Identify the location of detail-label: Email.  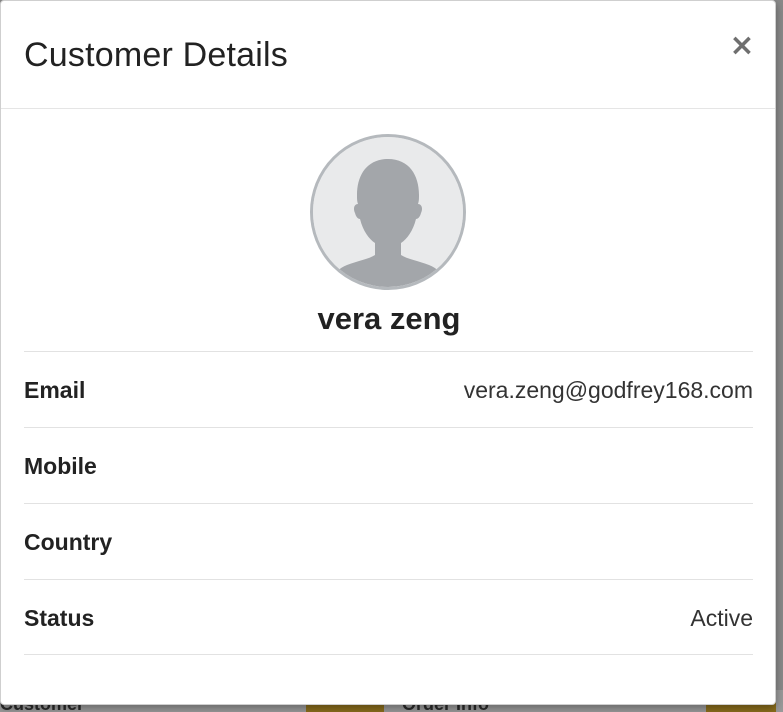
(55, 390).